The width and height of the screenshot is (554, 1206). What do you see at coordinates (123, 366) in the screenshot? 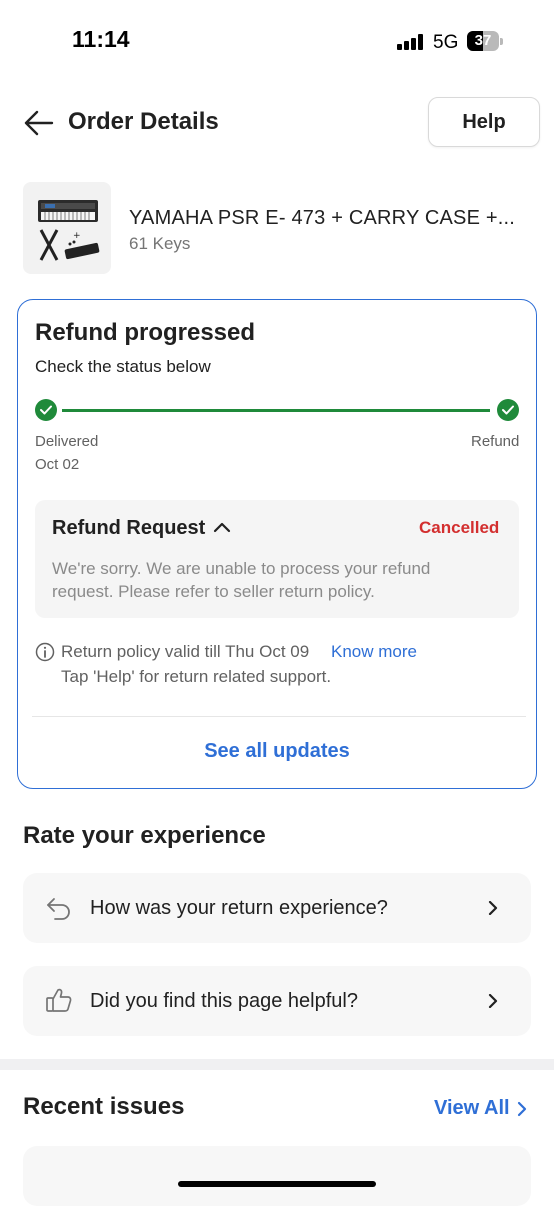
I see `refund-card-subtitle: Check the status below` at bounding box center [123, 366].